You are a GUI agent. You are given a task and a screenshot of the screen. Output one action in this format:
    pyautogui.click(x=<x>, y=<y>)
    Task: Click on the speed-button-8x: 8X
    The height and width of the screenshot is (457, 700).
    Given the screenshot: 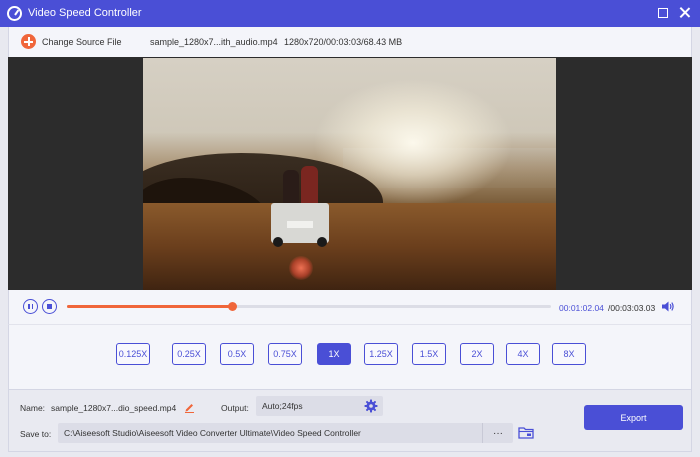 What is the action you would take?
    pyautogui.click(x=569, y=354)
    